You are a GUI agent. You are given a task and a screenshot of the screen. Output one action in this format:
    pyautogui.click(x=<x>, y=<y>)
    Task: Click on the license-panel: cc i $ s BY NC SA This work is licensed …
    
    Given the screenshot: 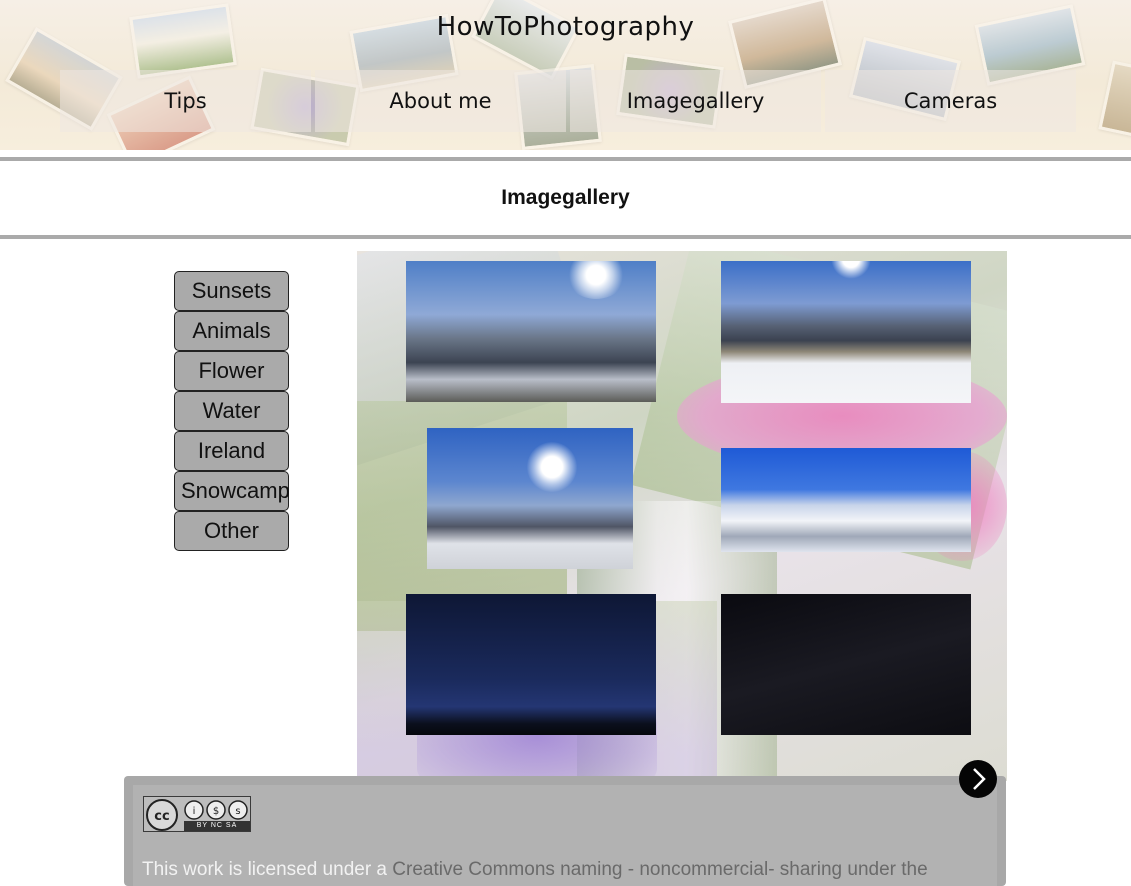 What is the action you would take?
    pyautogui.click(x=565, y=835)
    